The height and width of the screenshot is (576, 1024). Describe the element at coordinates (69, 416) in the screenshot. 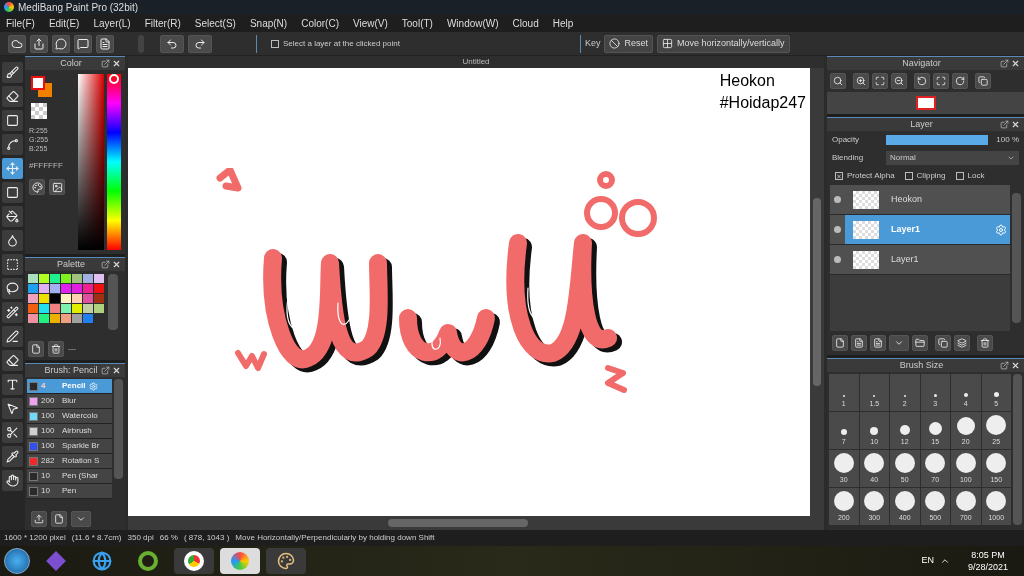

I see `brush-item: 100 Watercolo` at that location.